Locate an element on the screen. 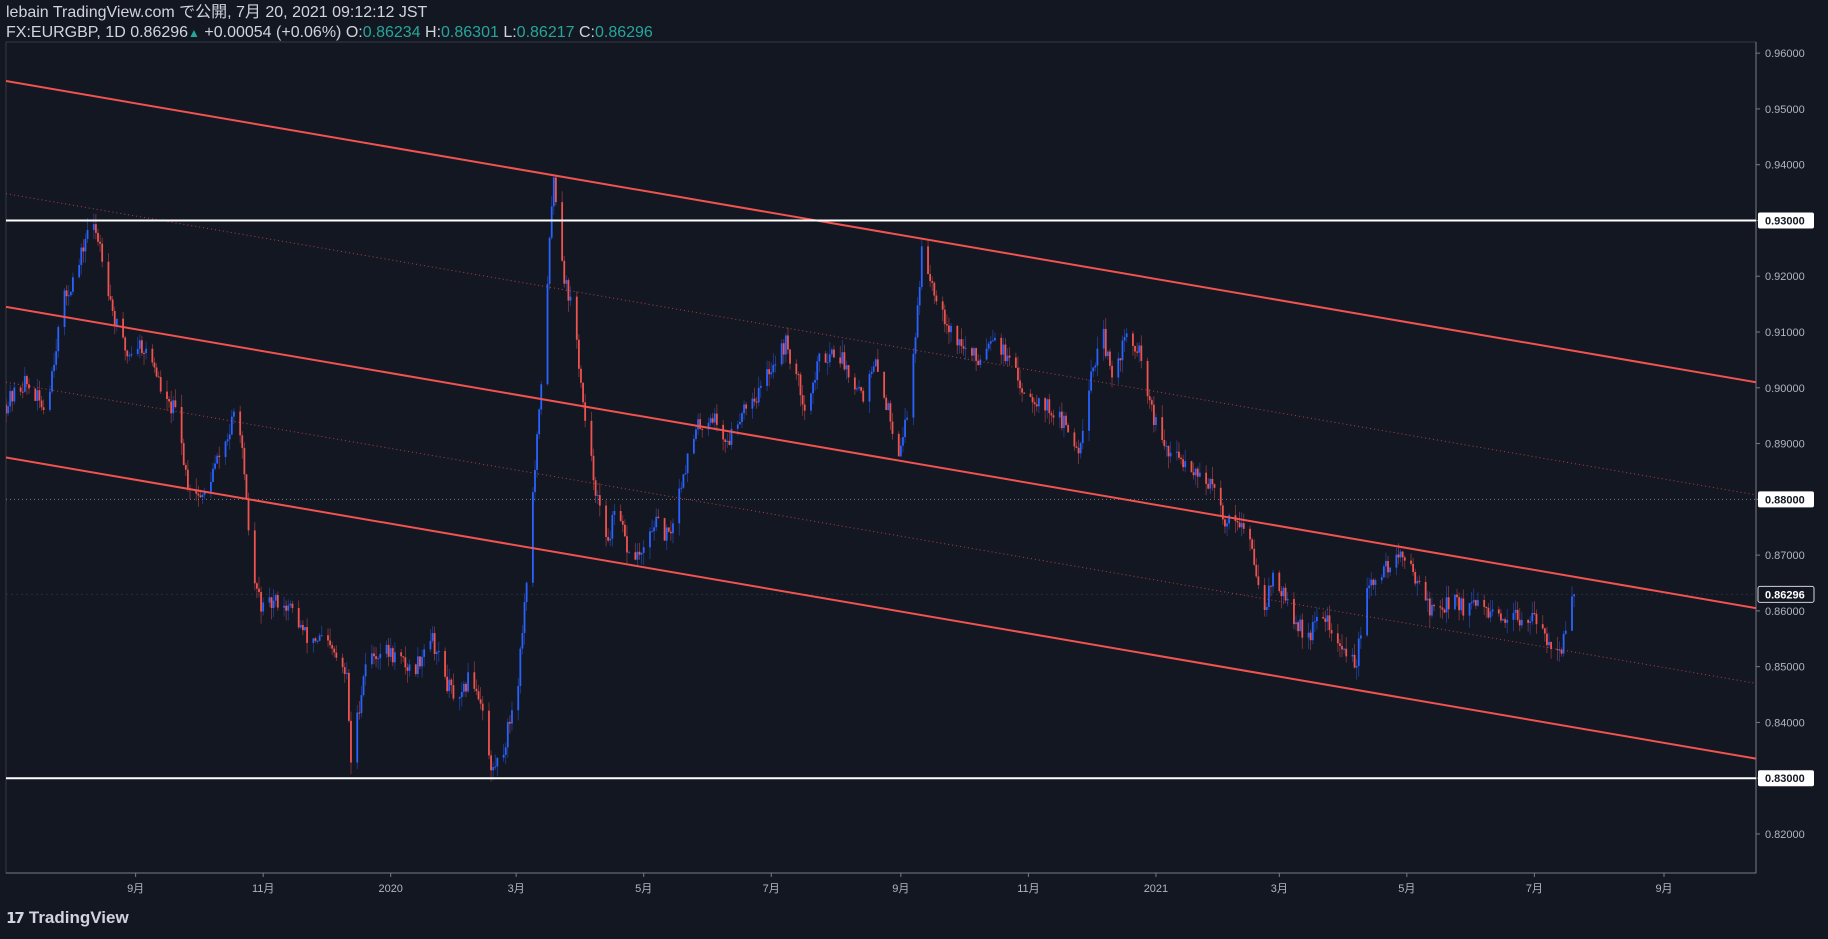  tradingview-logo-icon: 𝟭𝟳 is located at coordinates (15, 918).